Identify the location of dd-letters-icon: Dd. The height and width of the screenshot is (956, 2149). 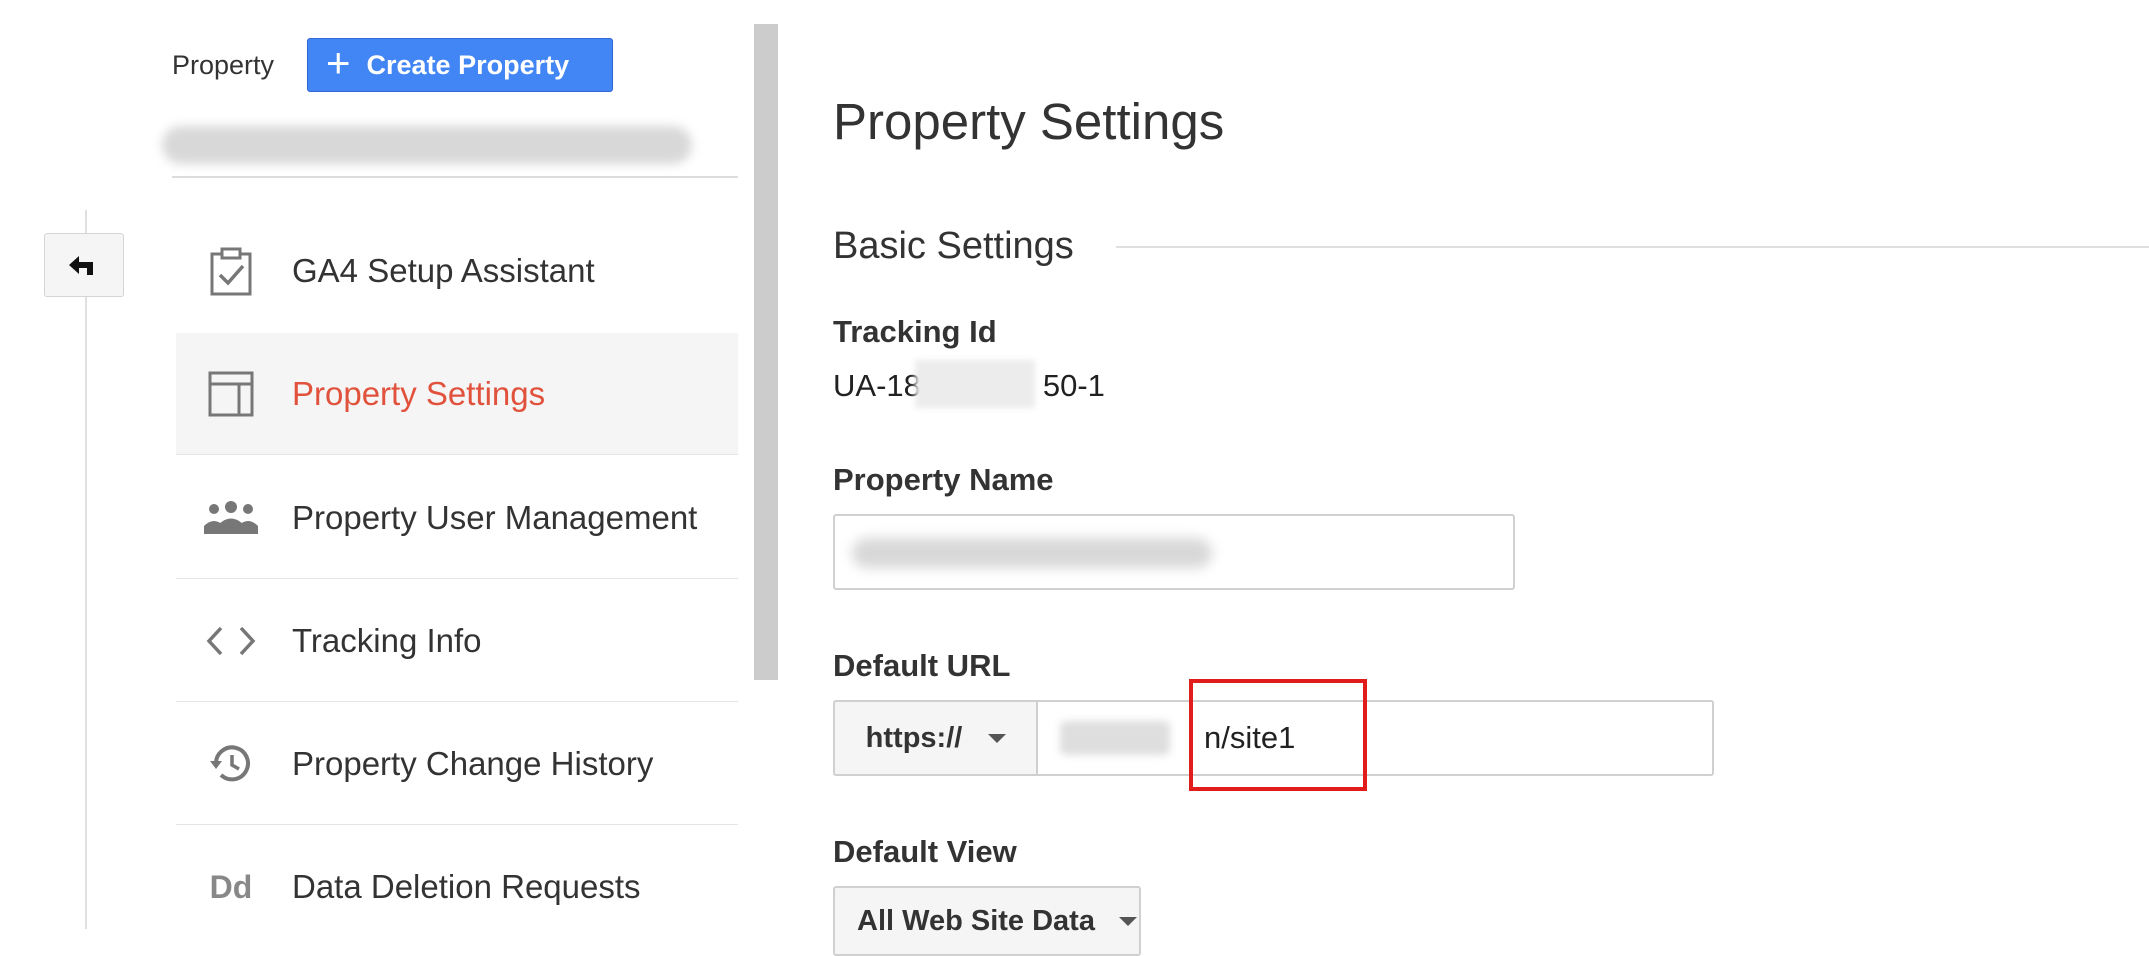
(231, 886).